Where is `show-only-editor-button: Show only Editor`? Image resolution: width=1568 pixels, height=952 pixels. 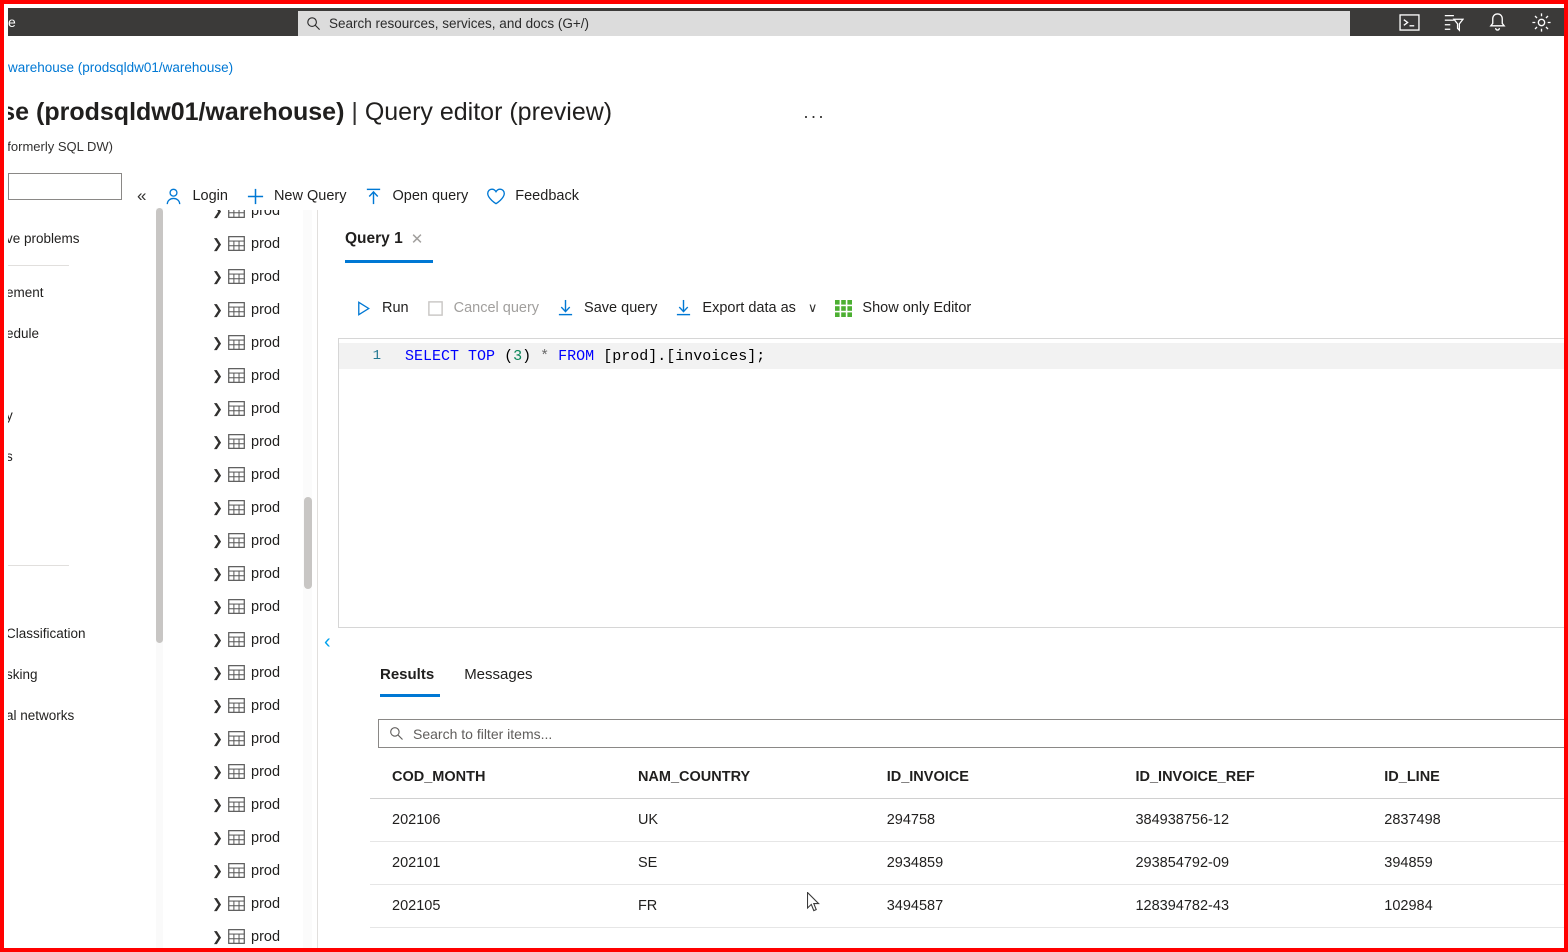
show-only-editor-button: Show only Editor is located at coordinates (910, 308).